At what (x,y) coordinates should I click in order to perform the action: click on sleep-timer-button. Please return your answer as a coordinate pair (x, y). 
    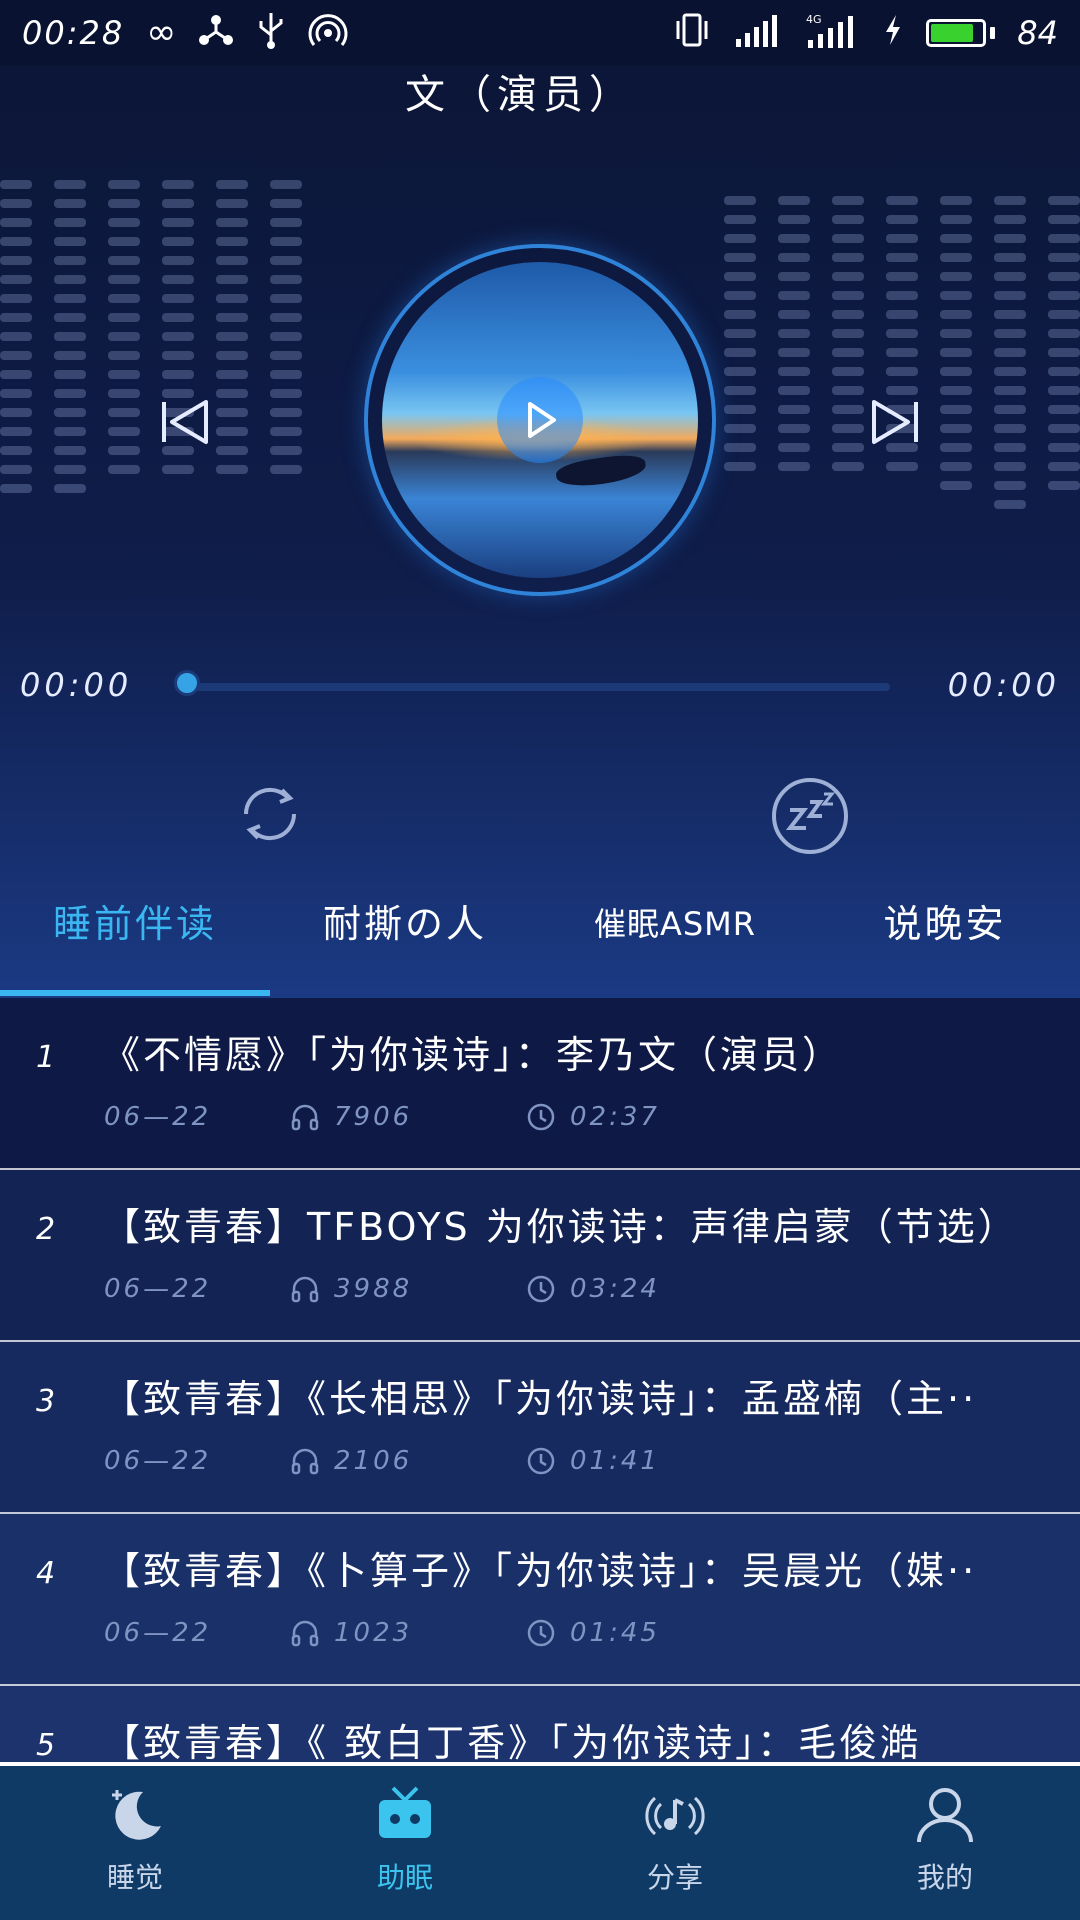
    Looking at the image, I should click on (809, 815).